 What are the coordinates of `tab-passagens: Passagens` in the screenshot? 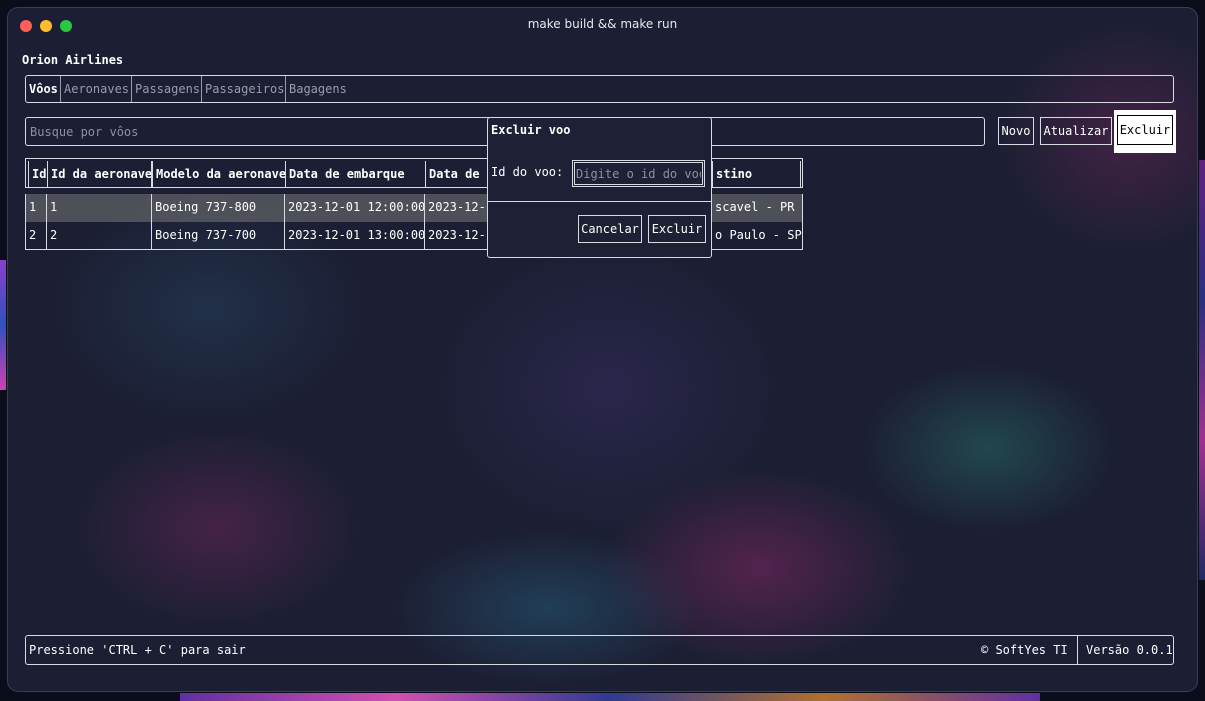 It's located at (167, 89).